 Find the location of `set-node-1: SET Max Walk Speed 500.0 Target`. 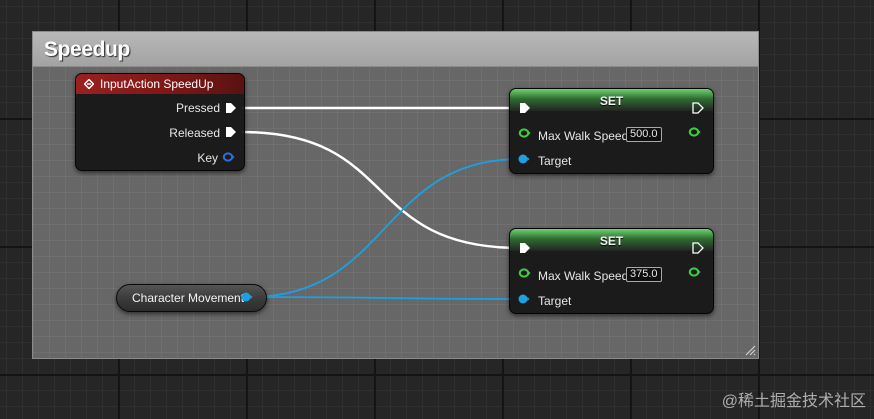

set-node-1: SET Max Walk Speed 500.0 Target is located at coordinates (611, 131).